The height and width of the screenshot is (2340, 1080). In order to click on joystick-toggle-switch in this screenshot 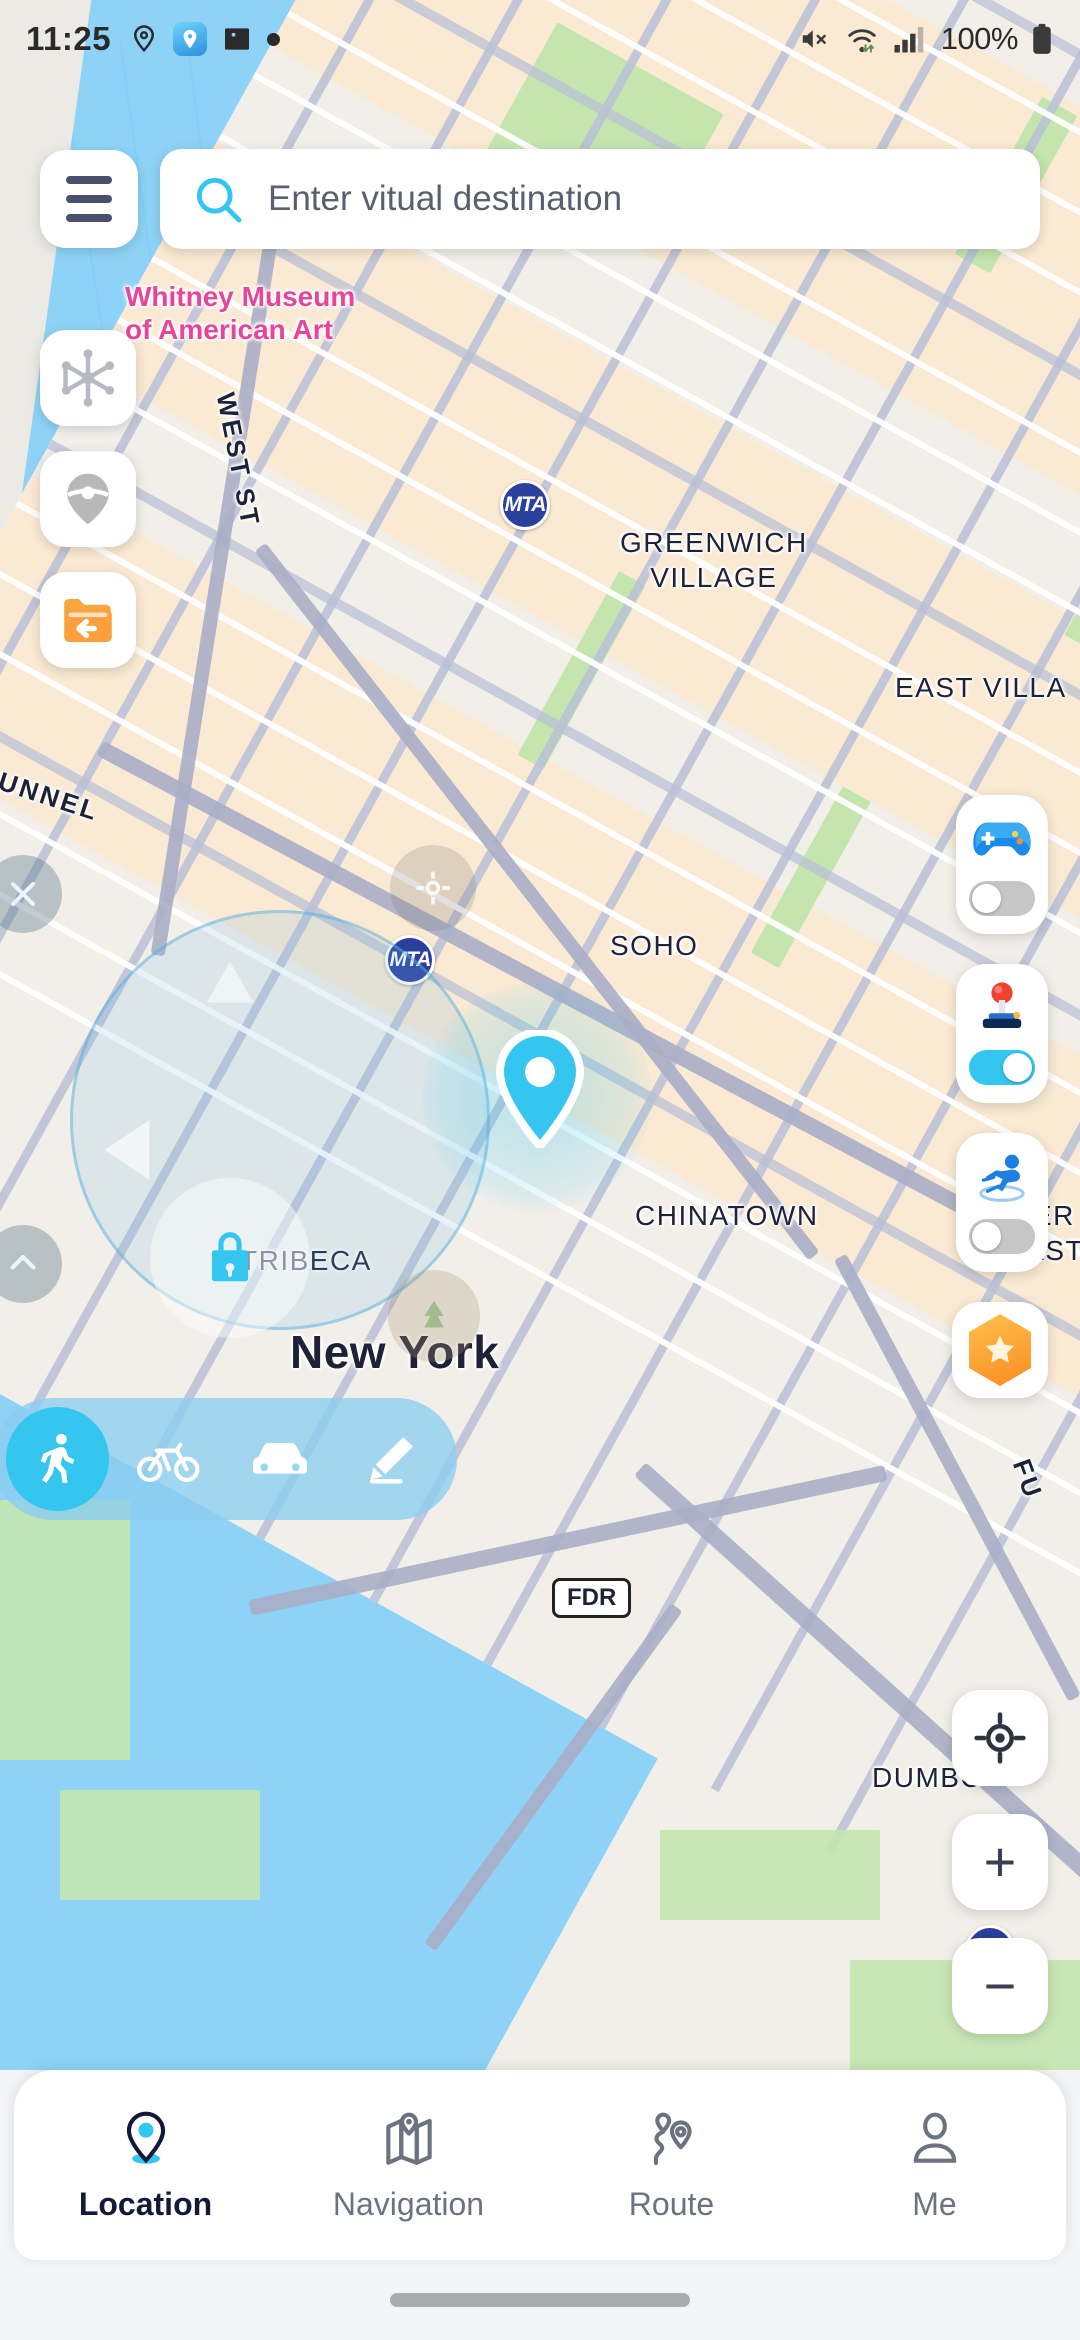, I will do `click(1002, 1067)`.